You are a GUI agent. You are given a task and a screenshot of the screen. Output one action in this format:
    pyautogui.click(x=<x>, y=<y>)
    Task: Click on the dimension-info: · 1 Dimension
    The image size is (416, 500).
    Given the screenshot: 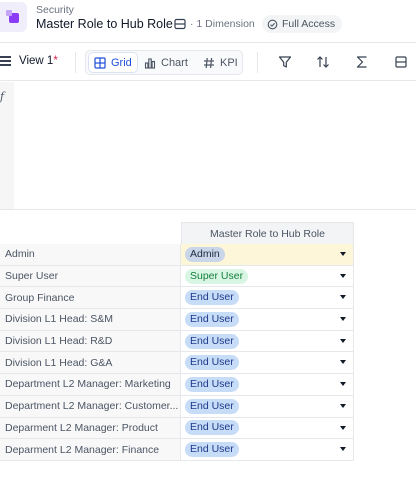 What is the action you would take?
    pyautogui.click(x=214, y=24)
    